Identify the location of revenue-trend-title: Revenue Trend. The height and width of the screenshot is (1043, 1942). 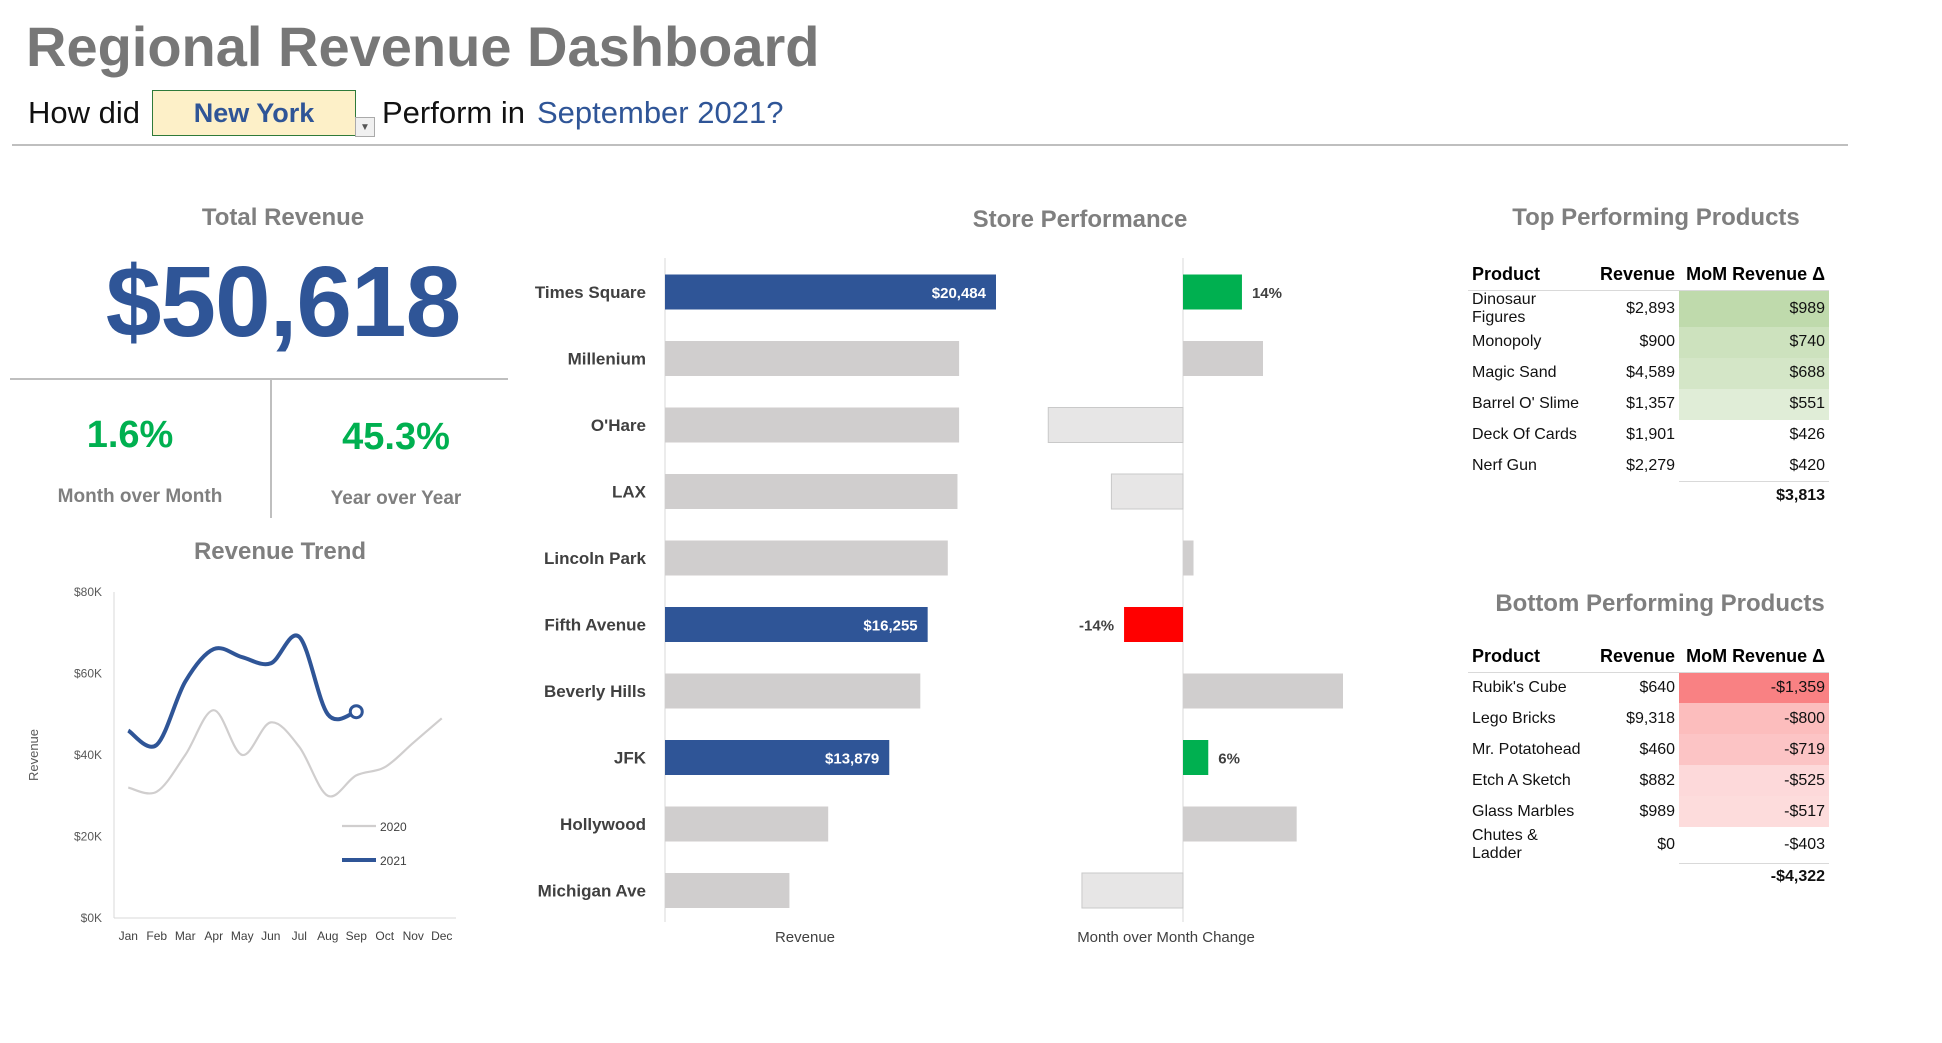
(280, 551).